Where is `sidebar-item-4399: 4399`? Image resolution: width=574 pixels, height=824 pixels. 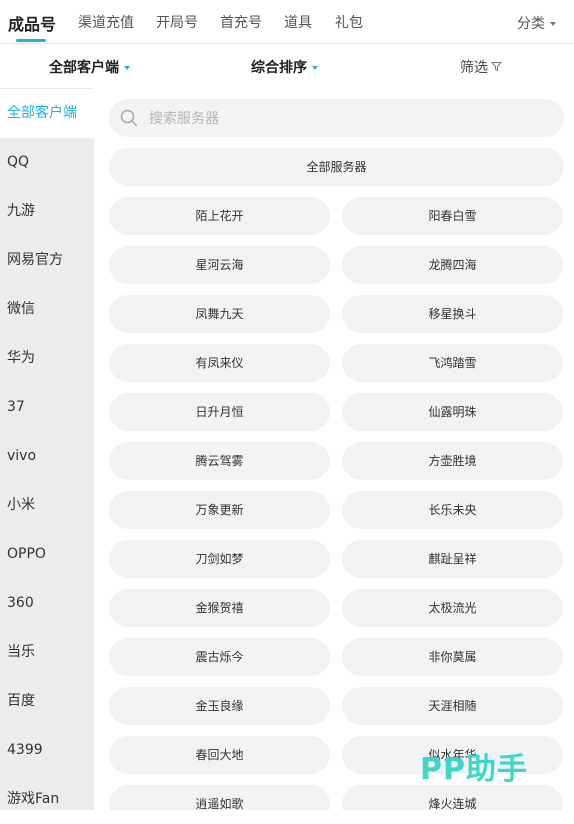
sidebar-item-4399: 4399 is located at coordinates (47, 750).